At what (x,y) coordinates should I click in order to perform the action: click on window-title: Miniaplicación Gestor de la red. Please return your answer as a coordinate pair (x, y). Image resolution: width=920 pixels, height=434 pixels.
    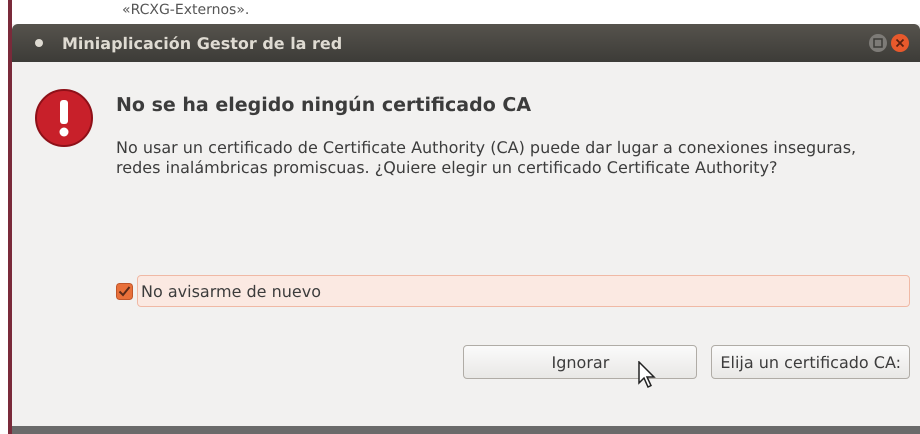
    Looking at the image, I should click on (203, 43).